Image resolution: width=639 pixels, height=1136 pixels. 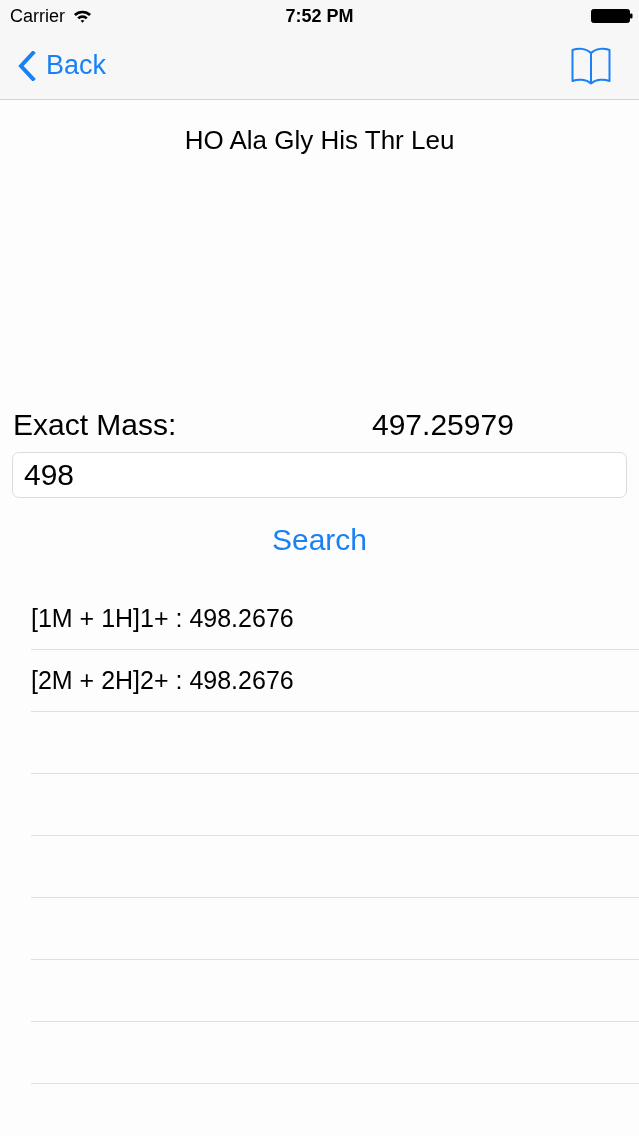 I want to click on wifi-icon, so click(x=82, y=16).